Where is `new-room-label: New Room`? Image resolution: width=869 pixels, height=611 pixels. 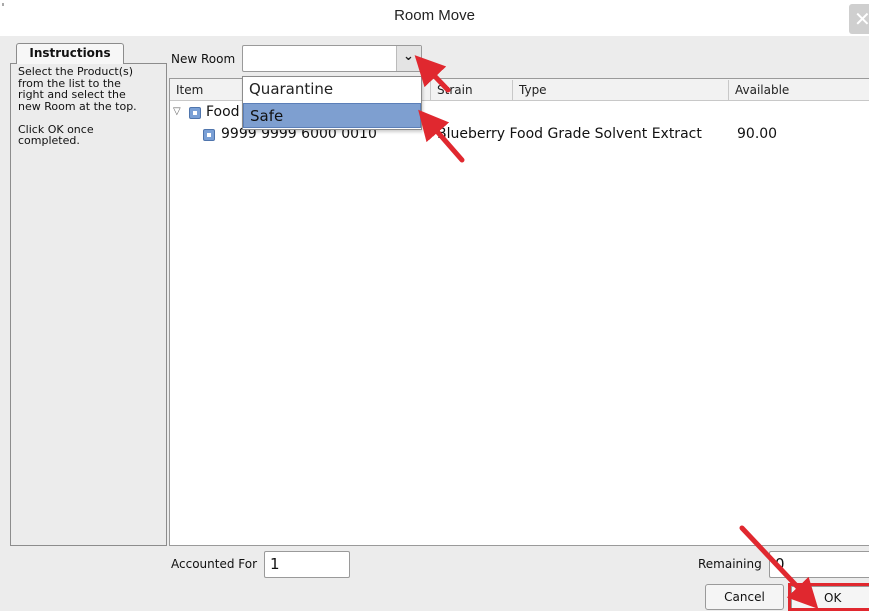 new-room-label: New Room is located at coordinates (203, 59).